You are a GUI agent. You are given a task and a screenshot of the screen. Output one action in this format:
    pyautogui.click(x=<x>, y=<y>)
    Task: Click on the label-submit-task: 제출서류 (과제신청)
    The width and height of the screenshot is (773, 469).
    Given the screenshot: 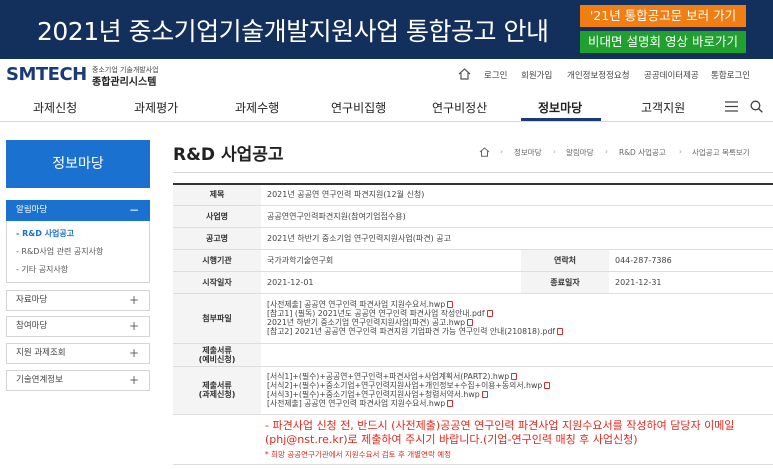 What is the action you would take?
    pyautogui.click(x=217, y=390)
    